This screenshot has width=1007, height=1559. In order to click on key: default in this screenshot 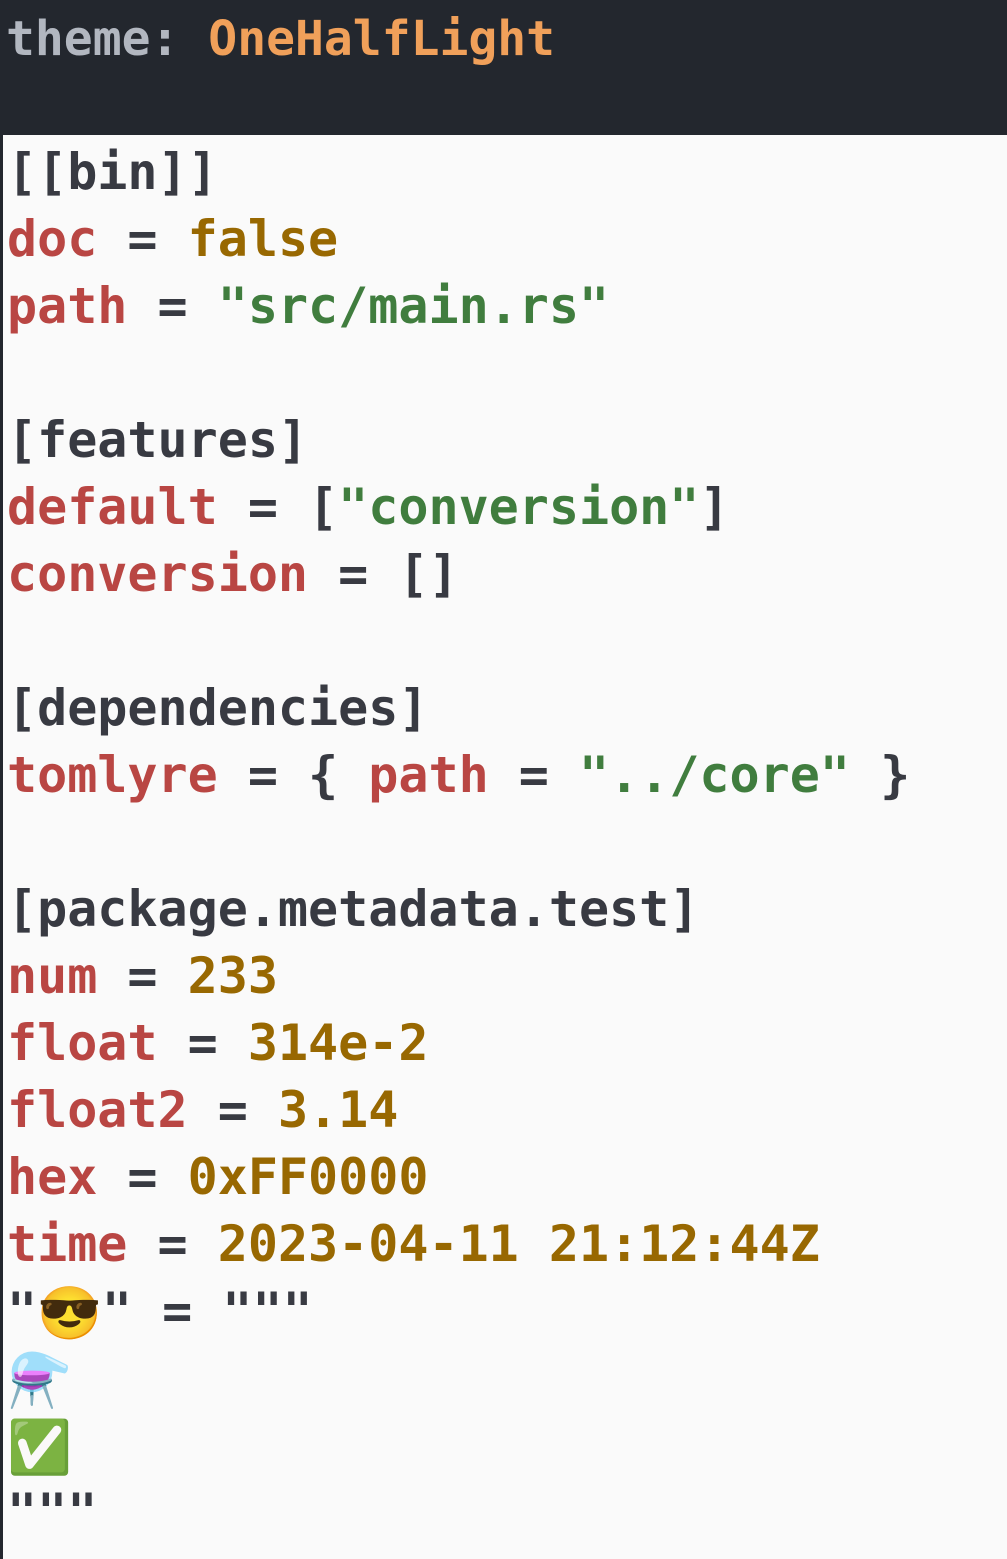, I will do `click(112, 507)`.